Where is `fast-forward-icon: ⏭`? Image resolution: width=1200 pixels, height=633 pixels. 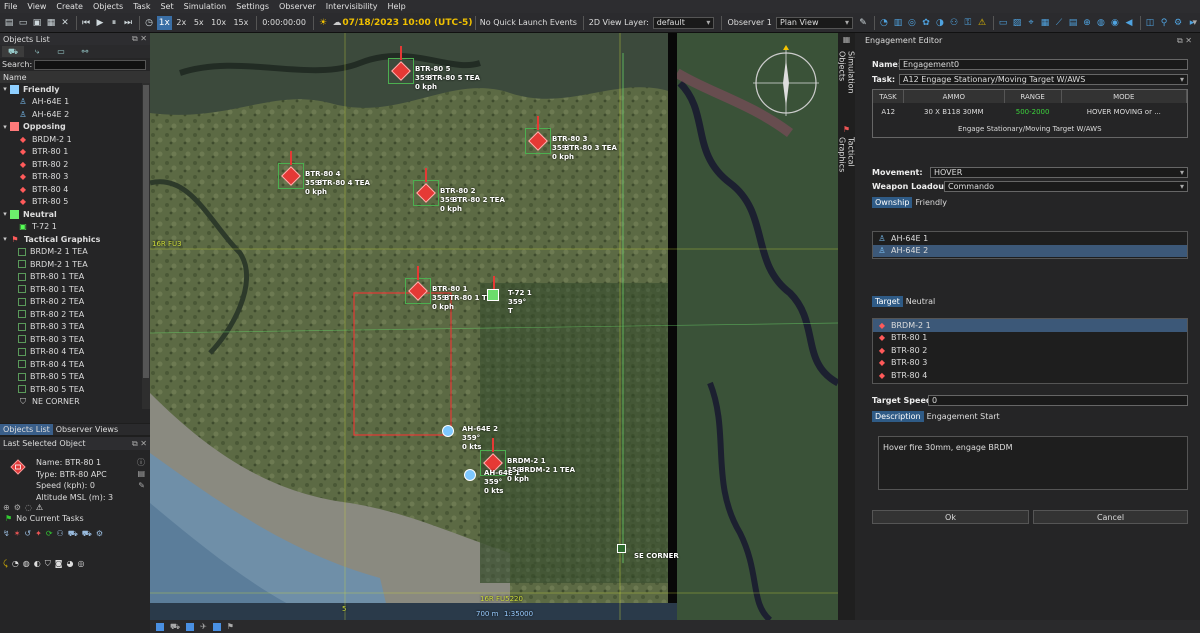
fast-forward-icon: ⏭ is located at coordinates (128, 23).